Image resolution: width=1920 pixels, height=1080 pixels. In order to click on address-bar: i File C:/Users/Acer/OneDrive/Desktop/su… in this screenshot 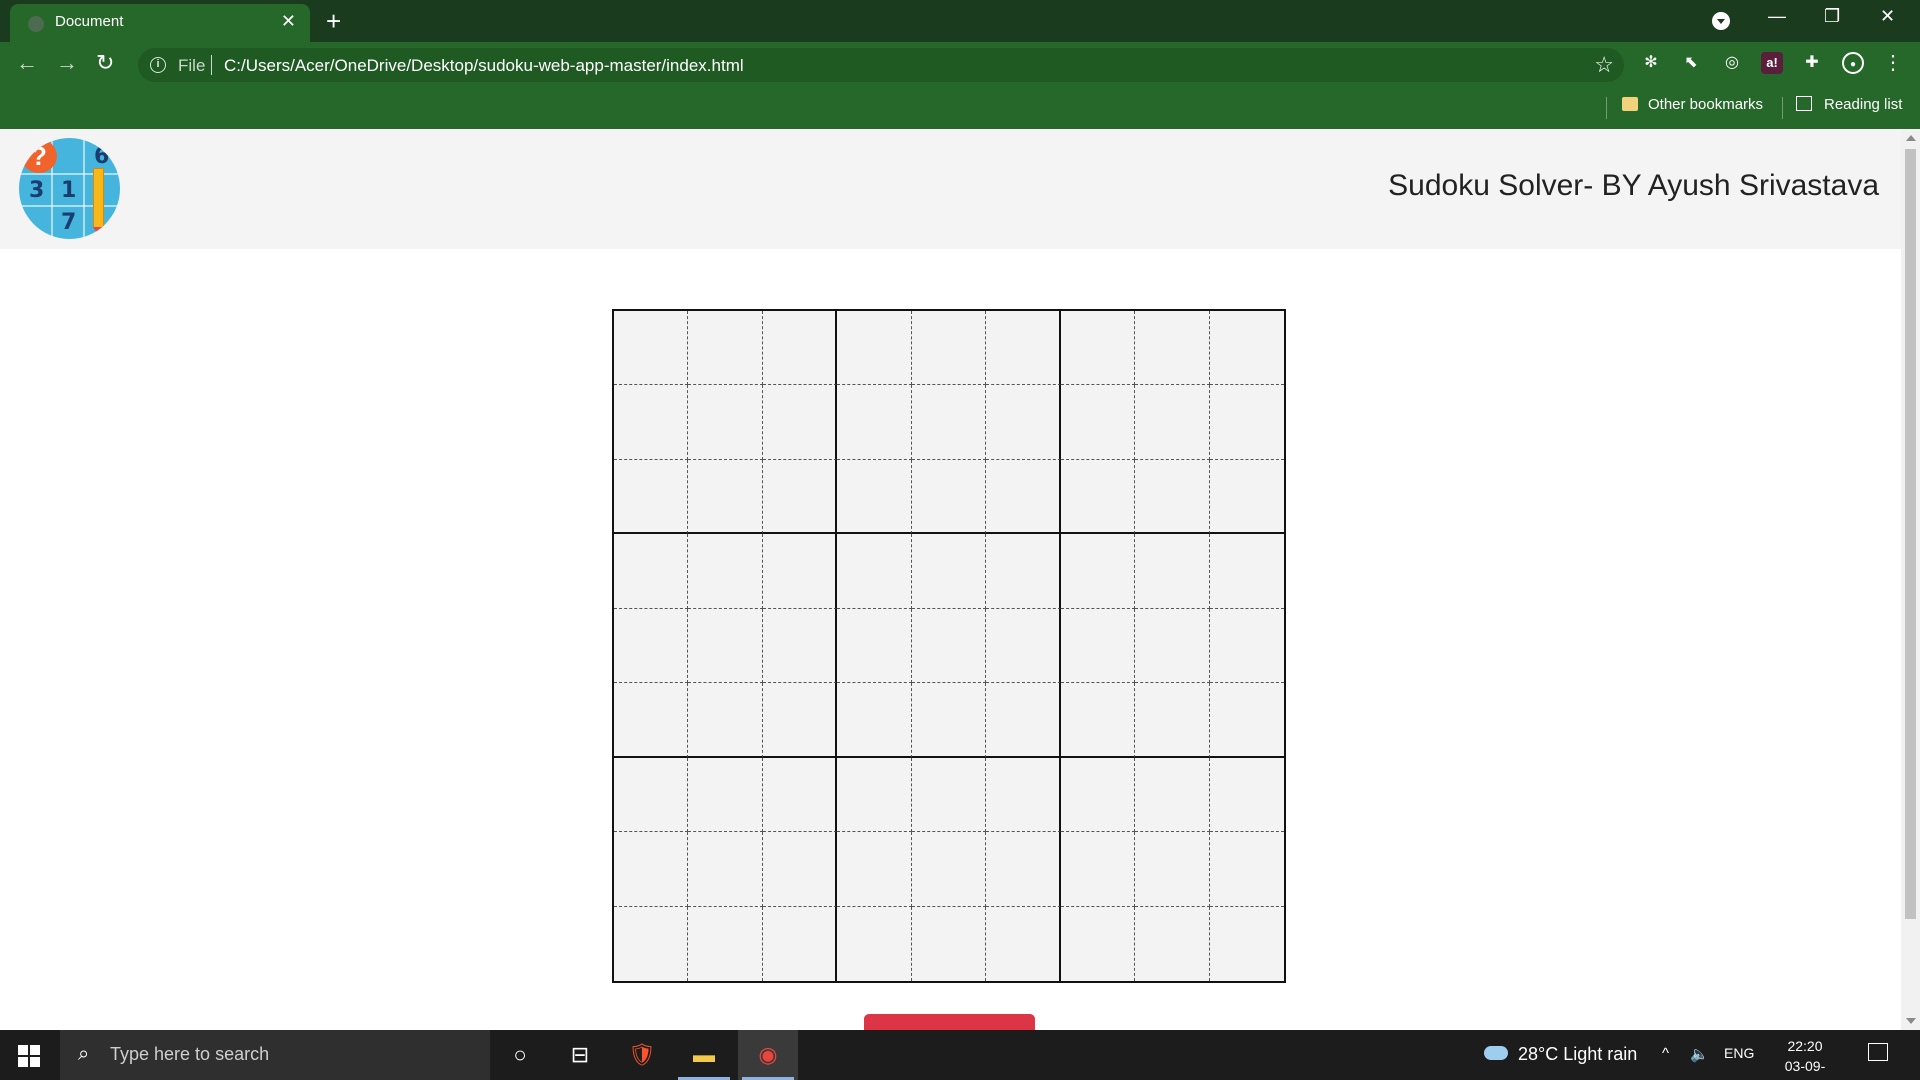, I will do `click(881, 65)`.